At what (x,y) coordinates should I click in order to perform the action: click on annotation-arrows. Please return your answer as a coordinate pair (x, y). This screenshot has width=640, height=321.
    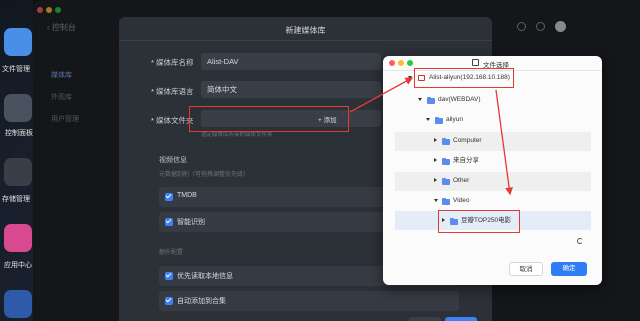
    Looking at the image, I should click on (431, 136).